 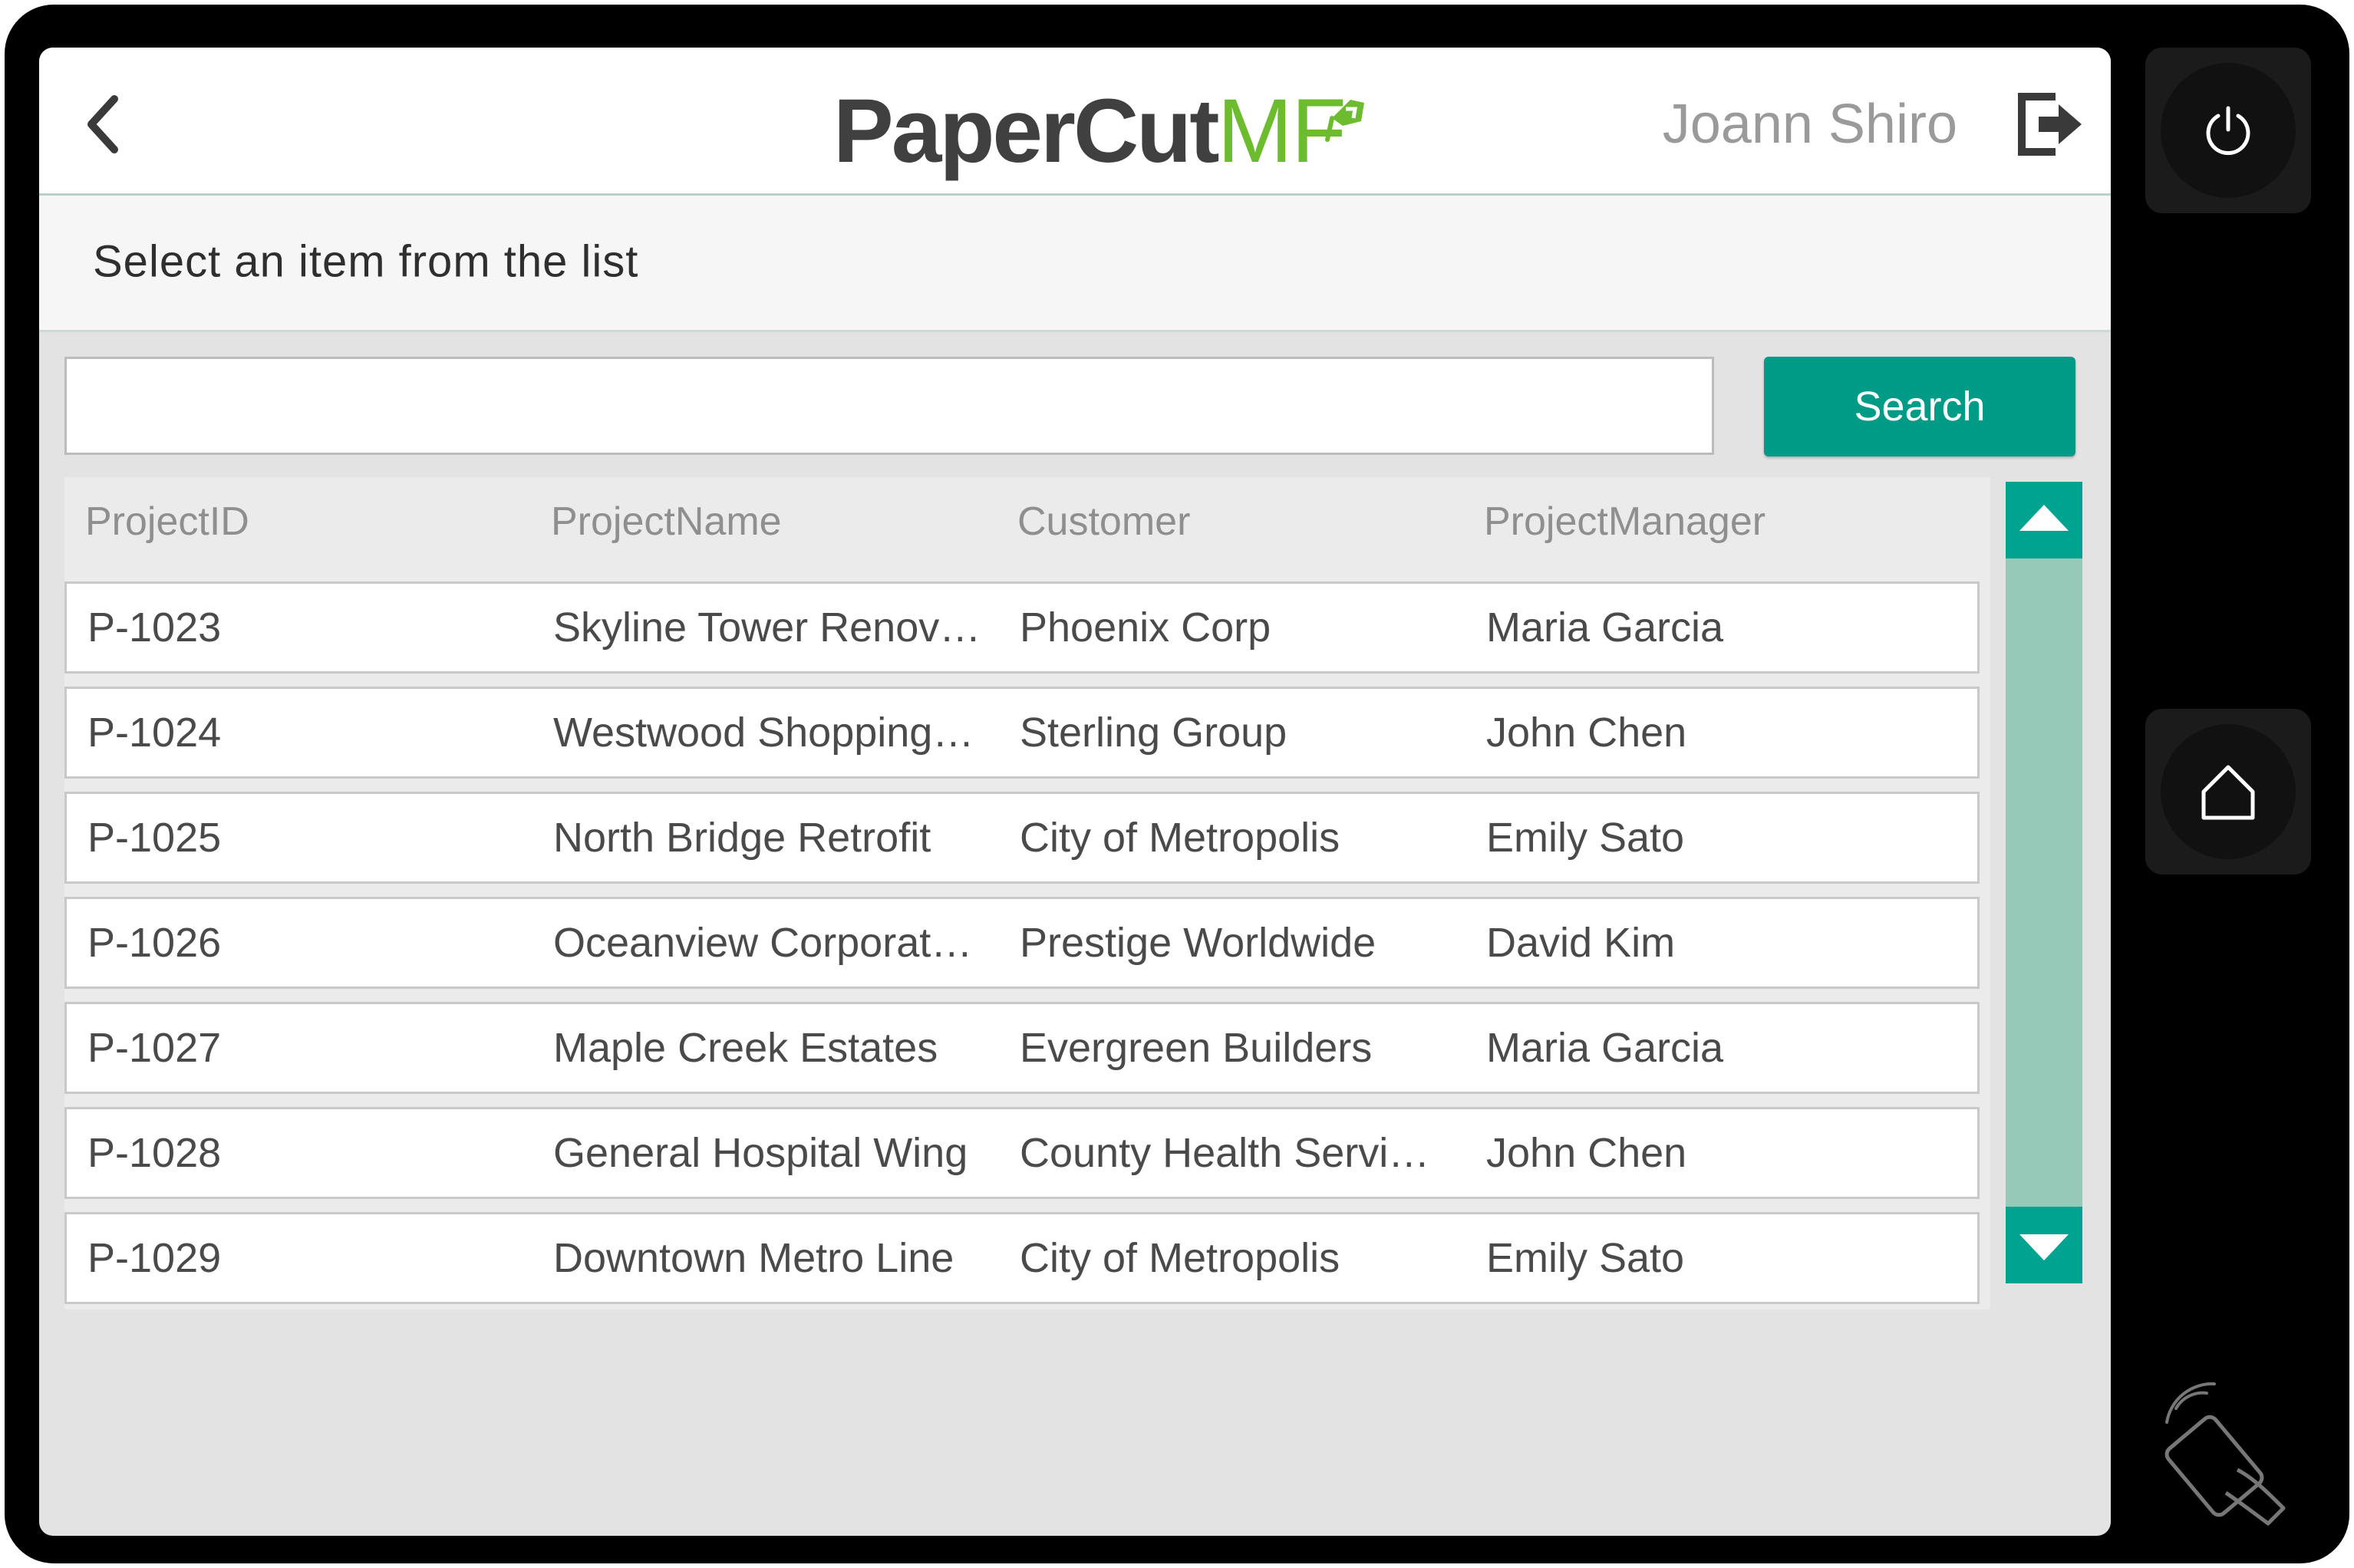 I want to click on search-button: Search, so click(x=1919, y=406).